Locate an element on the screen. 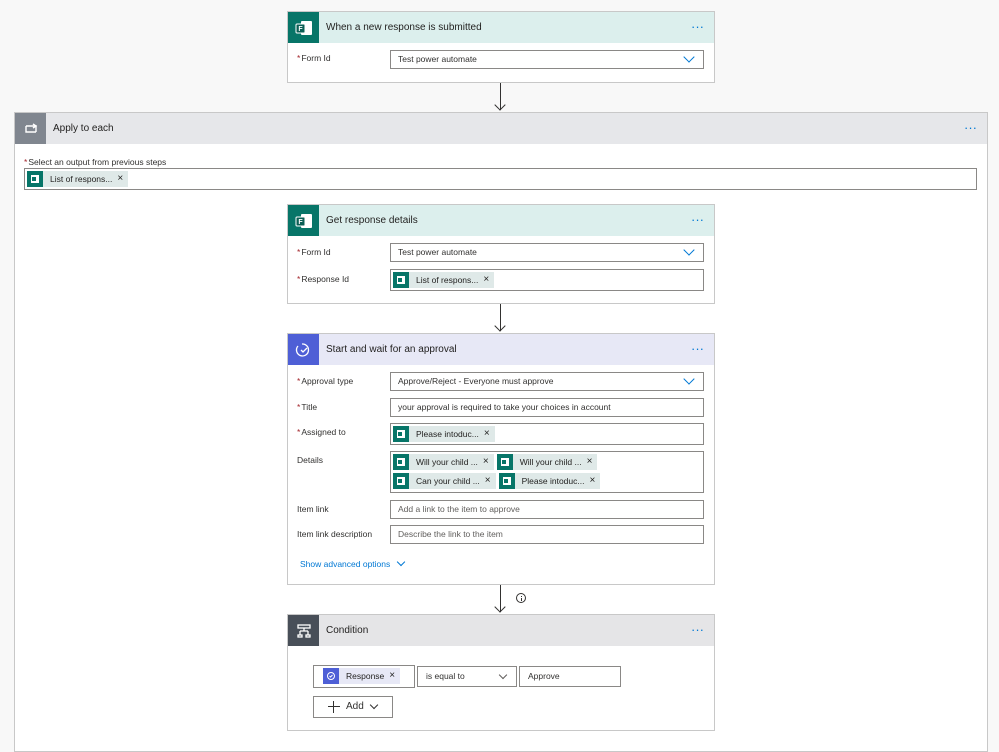  approval-title: Start and wait for an approval is located at coordinates (391, 349).